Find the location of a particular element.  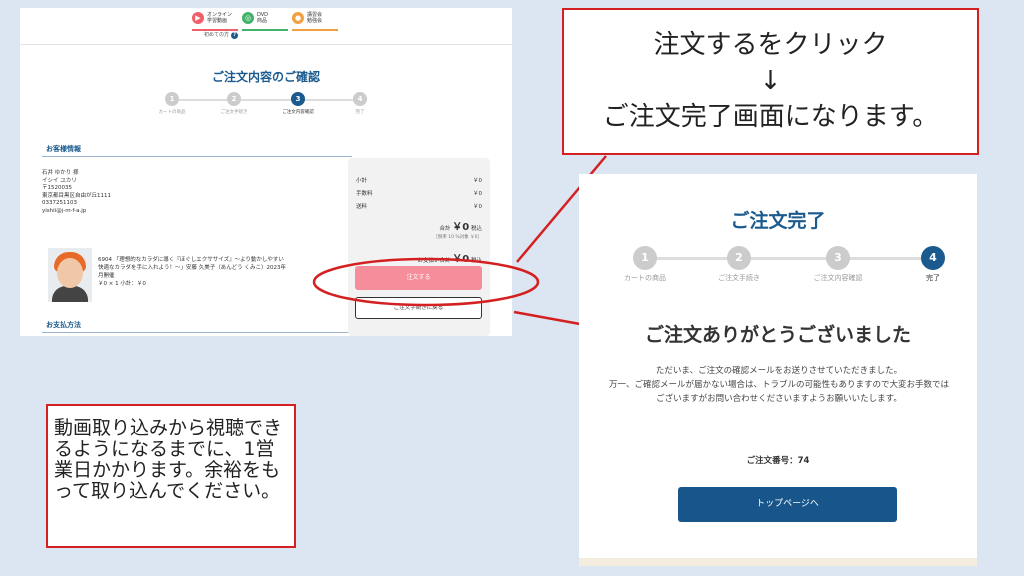

complete-step-3-number: 3 is located at coordinates (838, 258).